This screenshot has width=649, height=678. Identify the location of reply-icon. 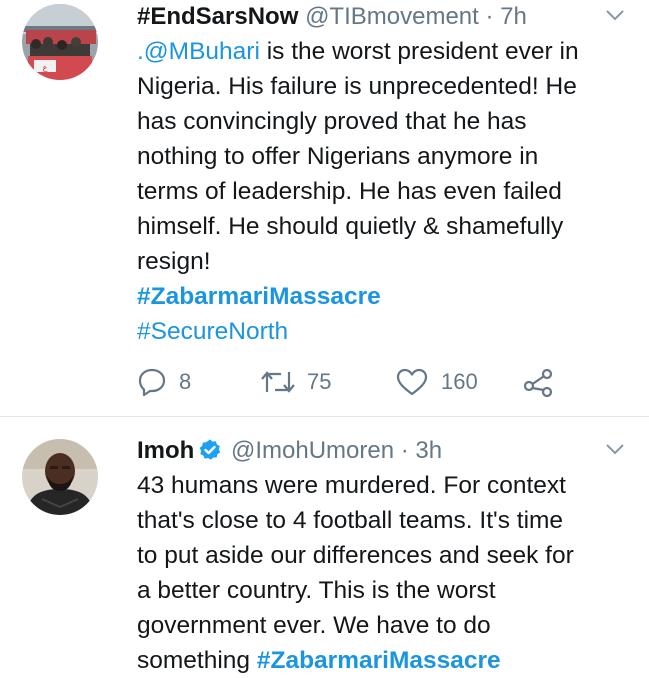
(152, 382).